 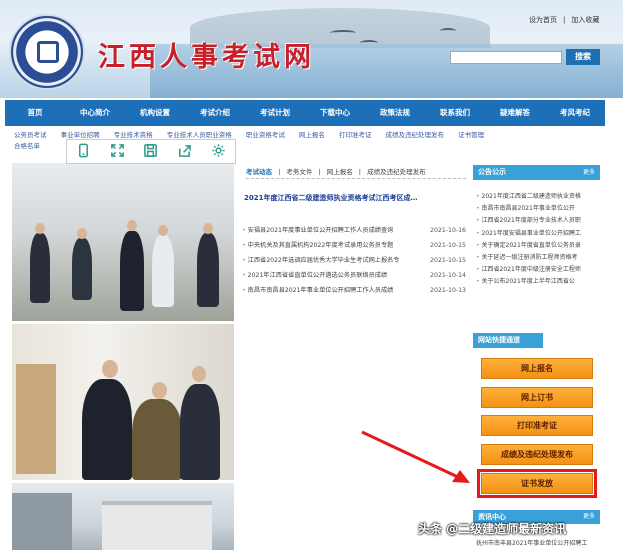 I want to click on info-more-link: 更多, so click(x=589, y=517).